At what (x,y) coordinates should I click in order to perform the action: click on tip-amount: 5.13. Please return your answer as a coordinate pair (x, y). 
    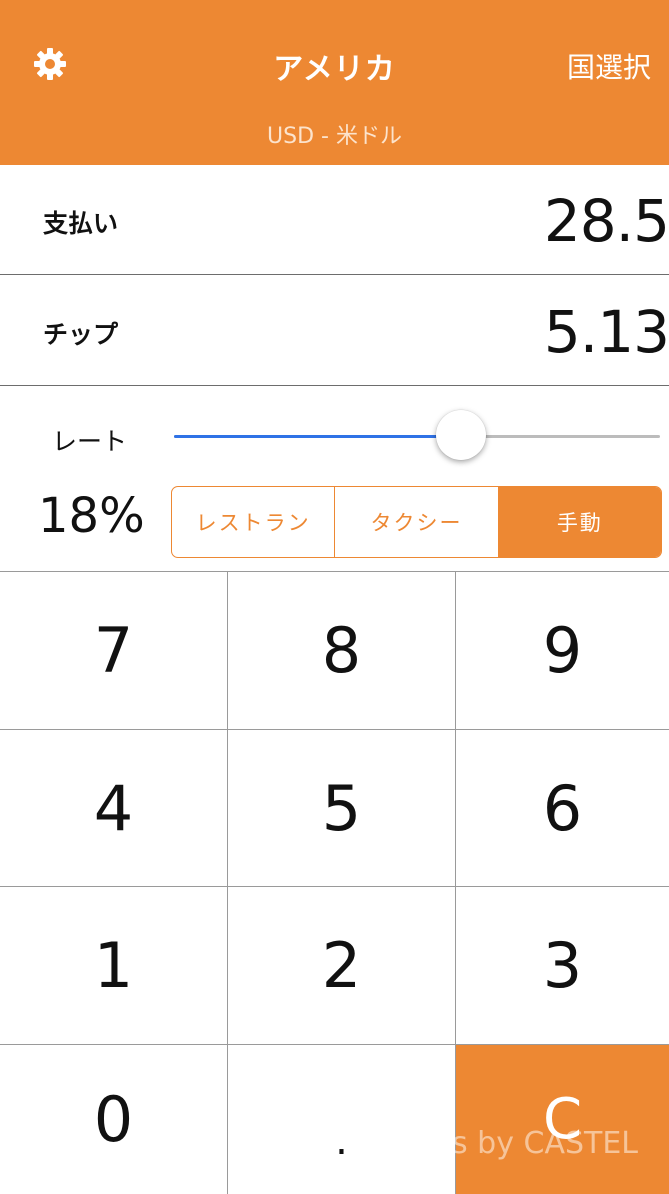
    Looking at the image, I should click on (606, 332).